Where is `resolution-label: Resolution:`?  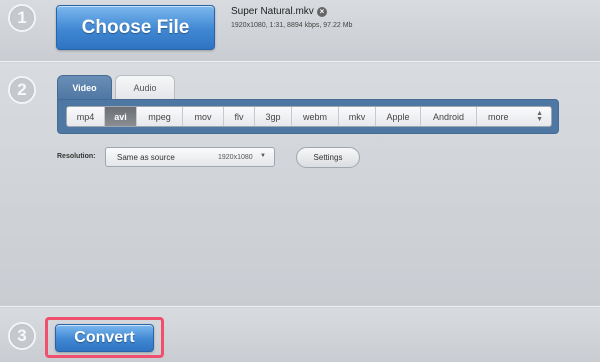 resolution-label: Resolution: is located at coordinates (76, 156).